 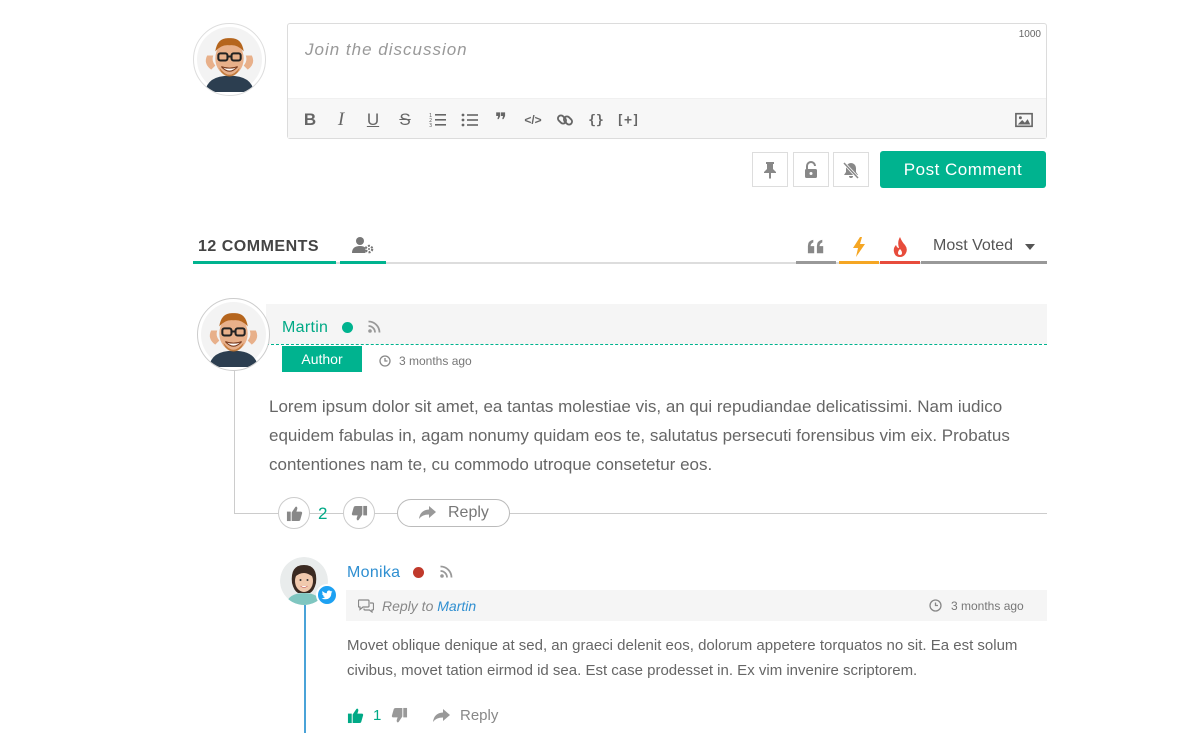 I want to click on post-comment-button: Post Comment, so click(x=963, y=169).